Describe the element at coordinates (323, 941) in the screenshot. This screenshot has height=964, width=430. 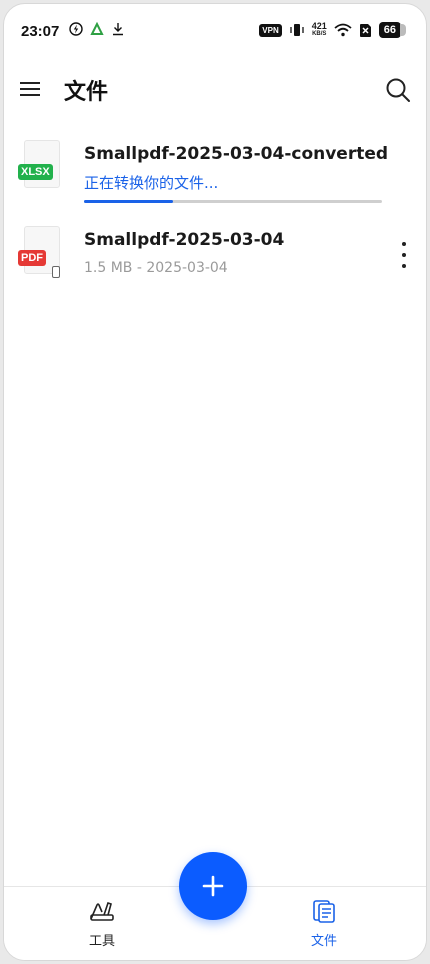
I see `nav-files-label: 文件` at that location.